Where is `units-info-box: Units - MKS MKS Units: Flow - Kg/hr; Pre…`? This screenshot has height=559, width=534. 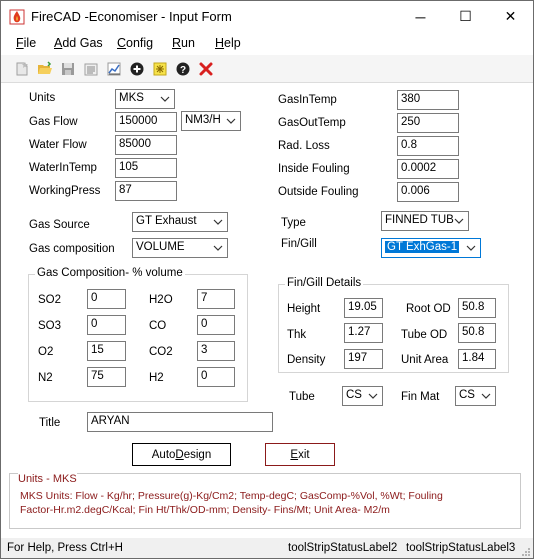 units-info-box: Units - MKS MKS Units: Flow - Kg/hr; Pre… is located at coordinates (265, 501).